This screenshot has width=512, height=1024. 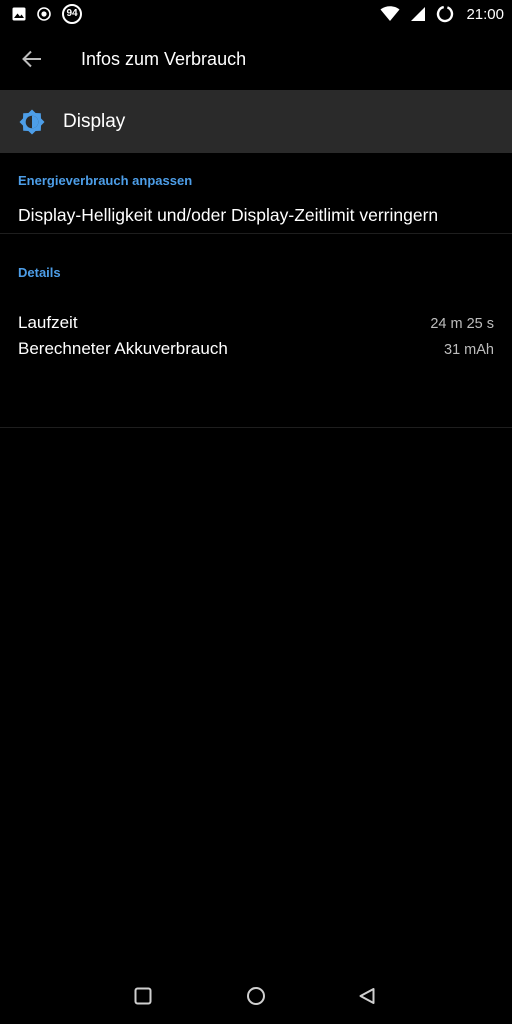 I want to click on battery-ring-icon, so click(x=445, y=14).